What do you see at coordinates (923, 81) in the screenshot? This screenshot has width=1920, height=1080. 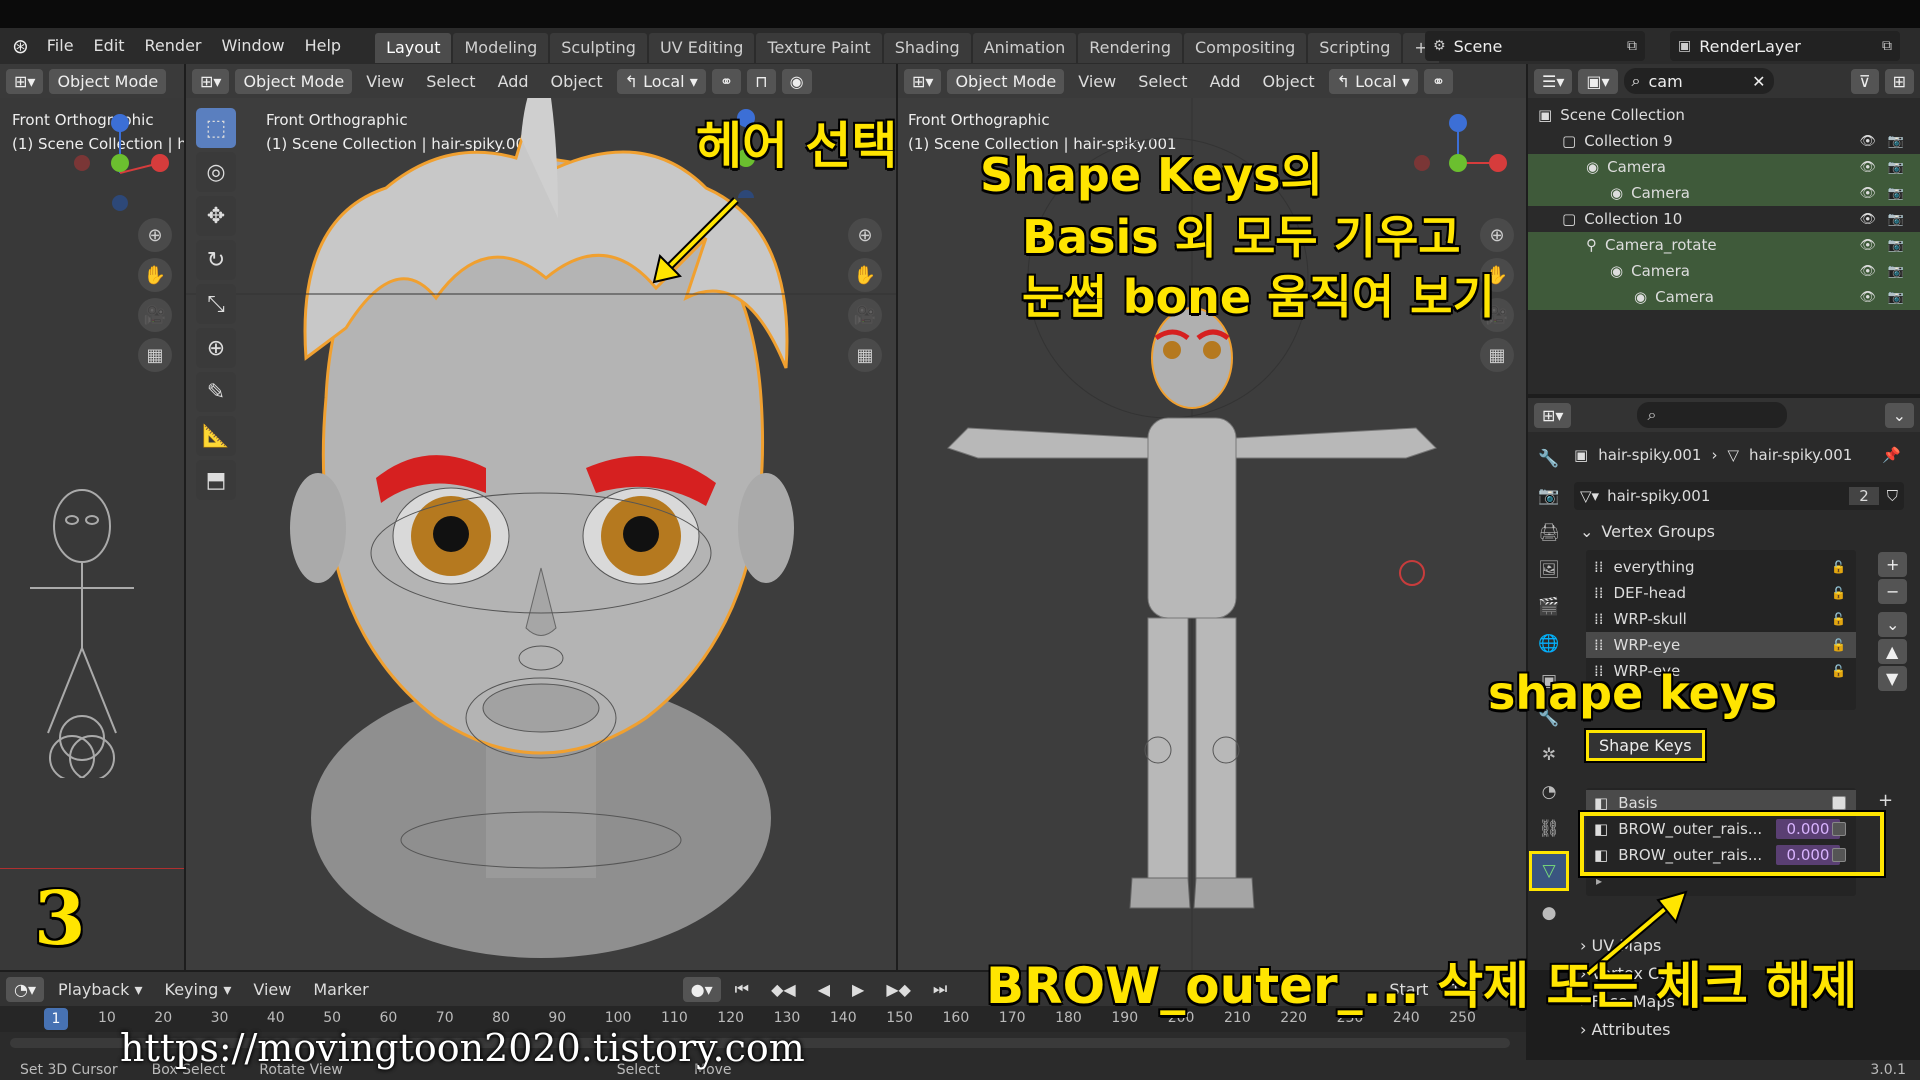 I see `right-editor-type-button: ⊞▾` at bounding box center [923, 81].